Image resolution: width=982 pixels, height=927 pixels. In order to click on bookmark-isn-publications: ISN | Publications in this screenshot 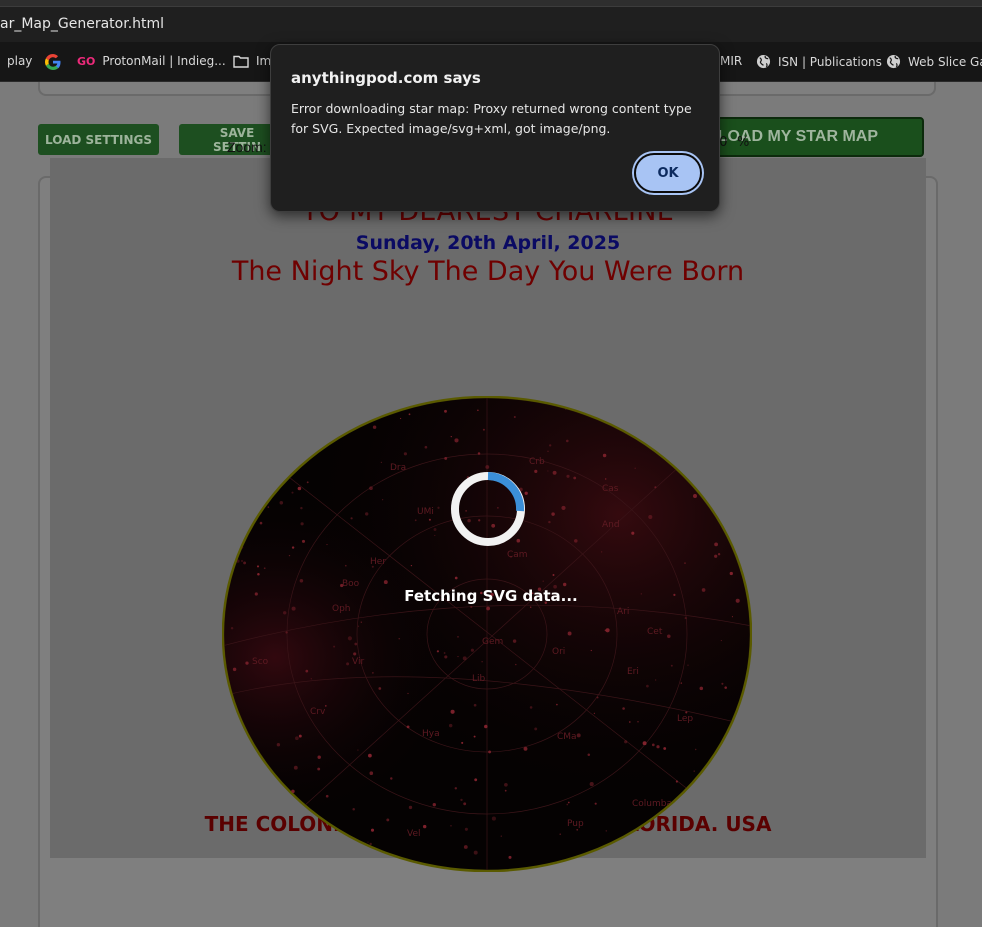, I will do `click(819, 61)`.